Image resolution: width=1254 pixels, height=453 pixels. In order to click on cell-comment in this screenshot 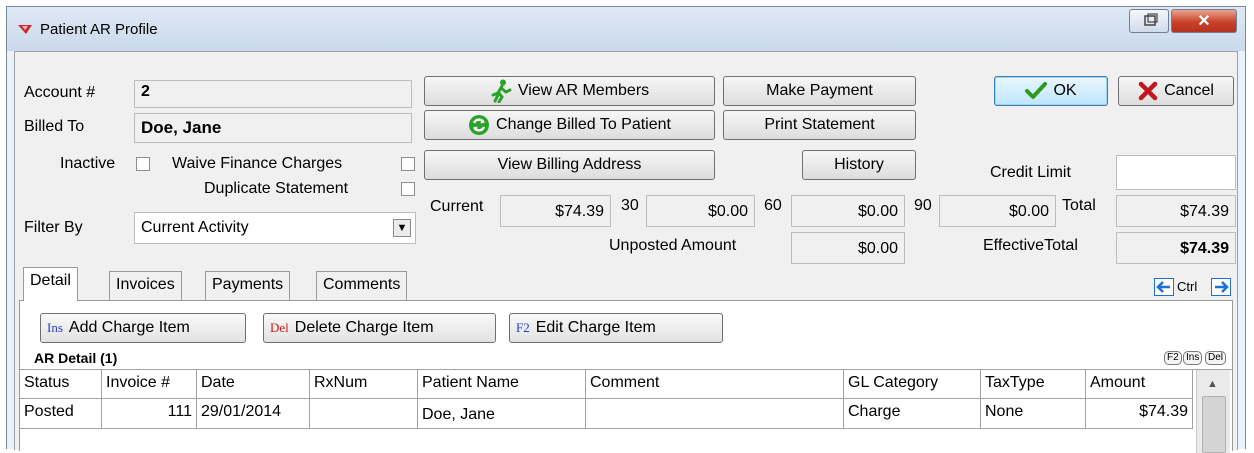, I will do `click(715, 414)`.